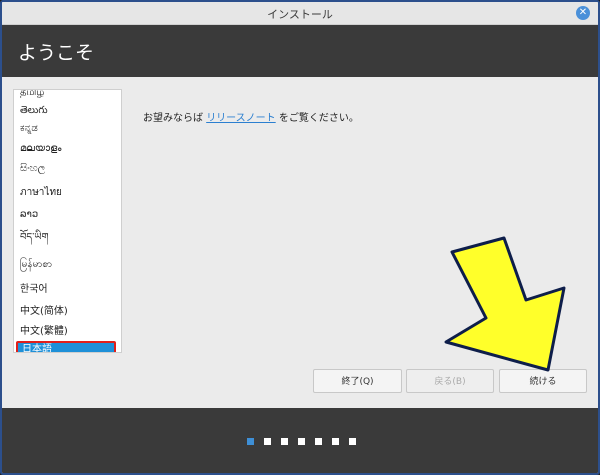  I want to click on release-notes-message: お望みならば リリースノート をご覧ください。, so click(251, 116).